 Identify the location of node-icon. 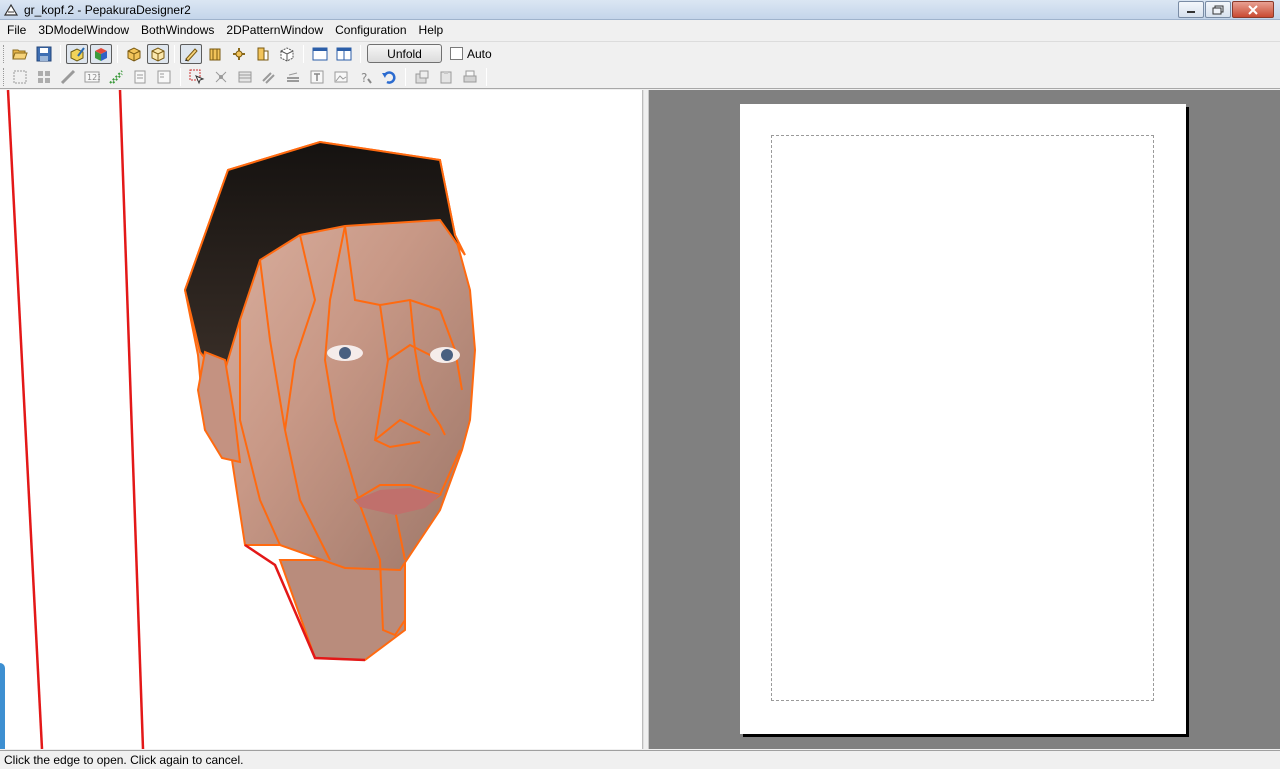
(221, 76).